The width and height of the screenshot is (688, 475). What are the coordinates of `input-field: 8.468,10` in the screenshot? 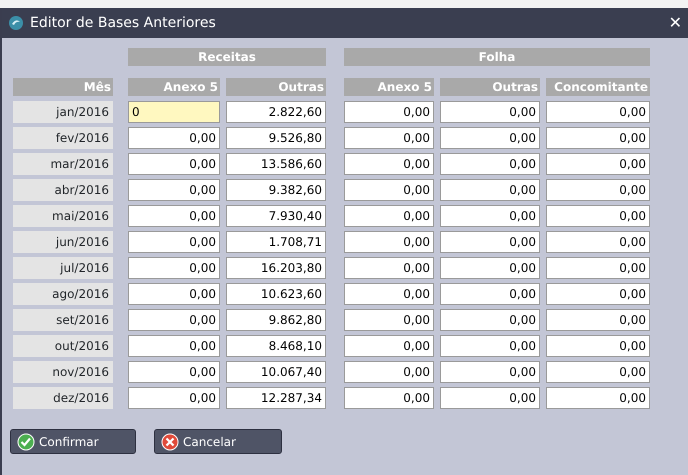 It's located at (276, 346).